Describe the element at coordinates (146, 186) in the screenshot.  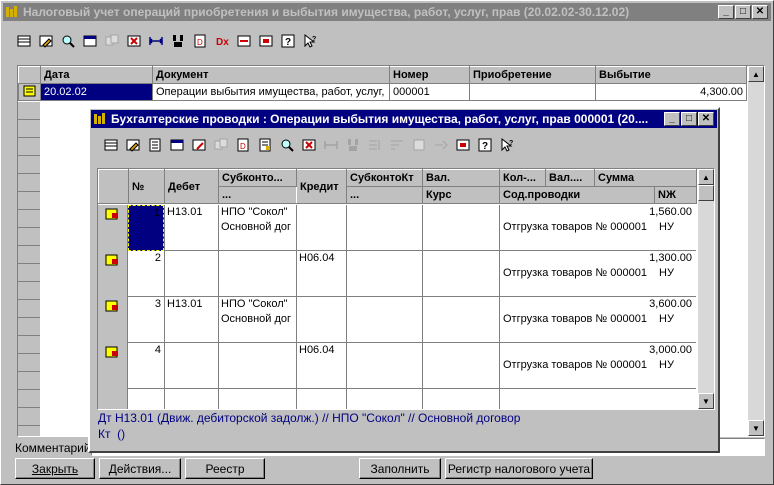
I see `header-number: №` at that location.